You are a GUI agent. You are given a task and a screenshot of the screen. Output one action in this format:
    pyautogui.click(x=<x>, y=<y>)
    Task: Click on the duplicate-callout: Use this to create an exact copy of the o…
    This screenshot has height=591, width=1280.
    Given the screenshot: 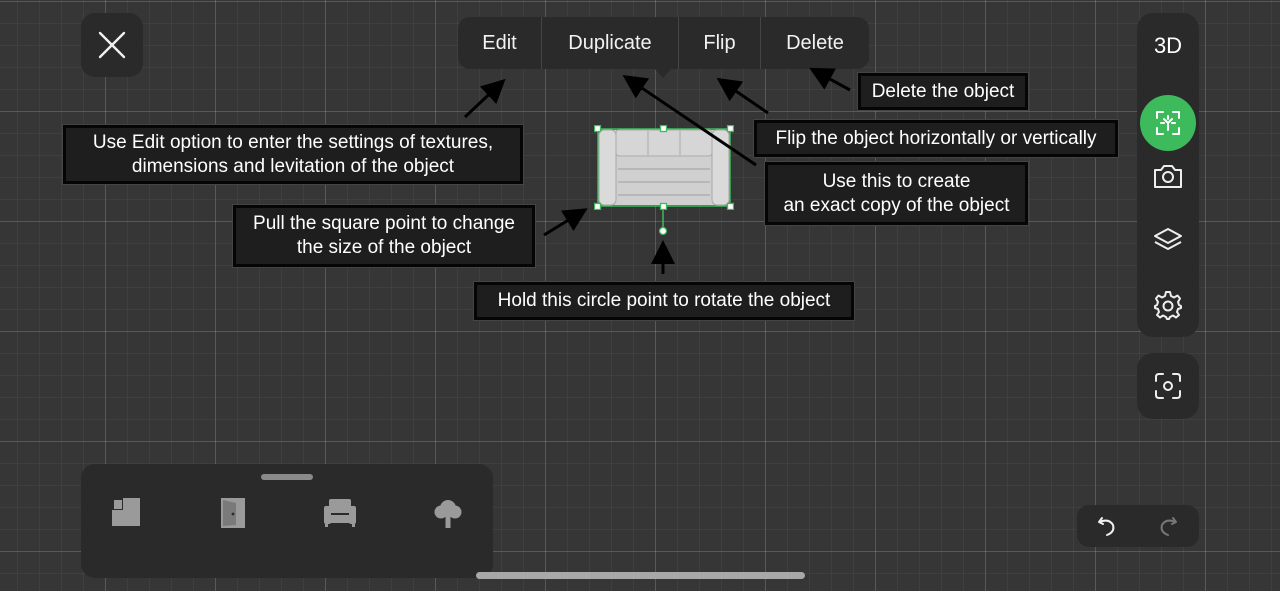 What is the action you would take?
    pyautogui.click(x=896, y=193)
    